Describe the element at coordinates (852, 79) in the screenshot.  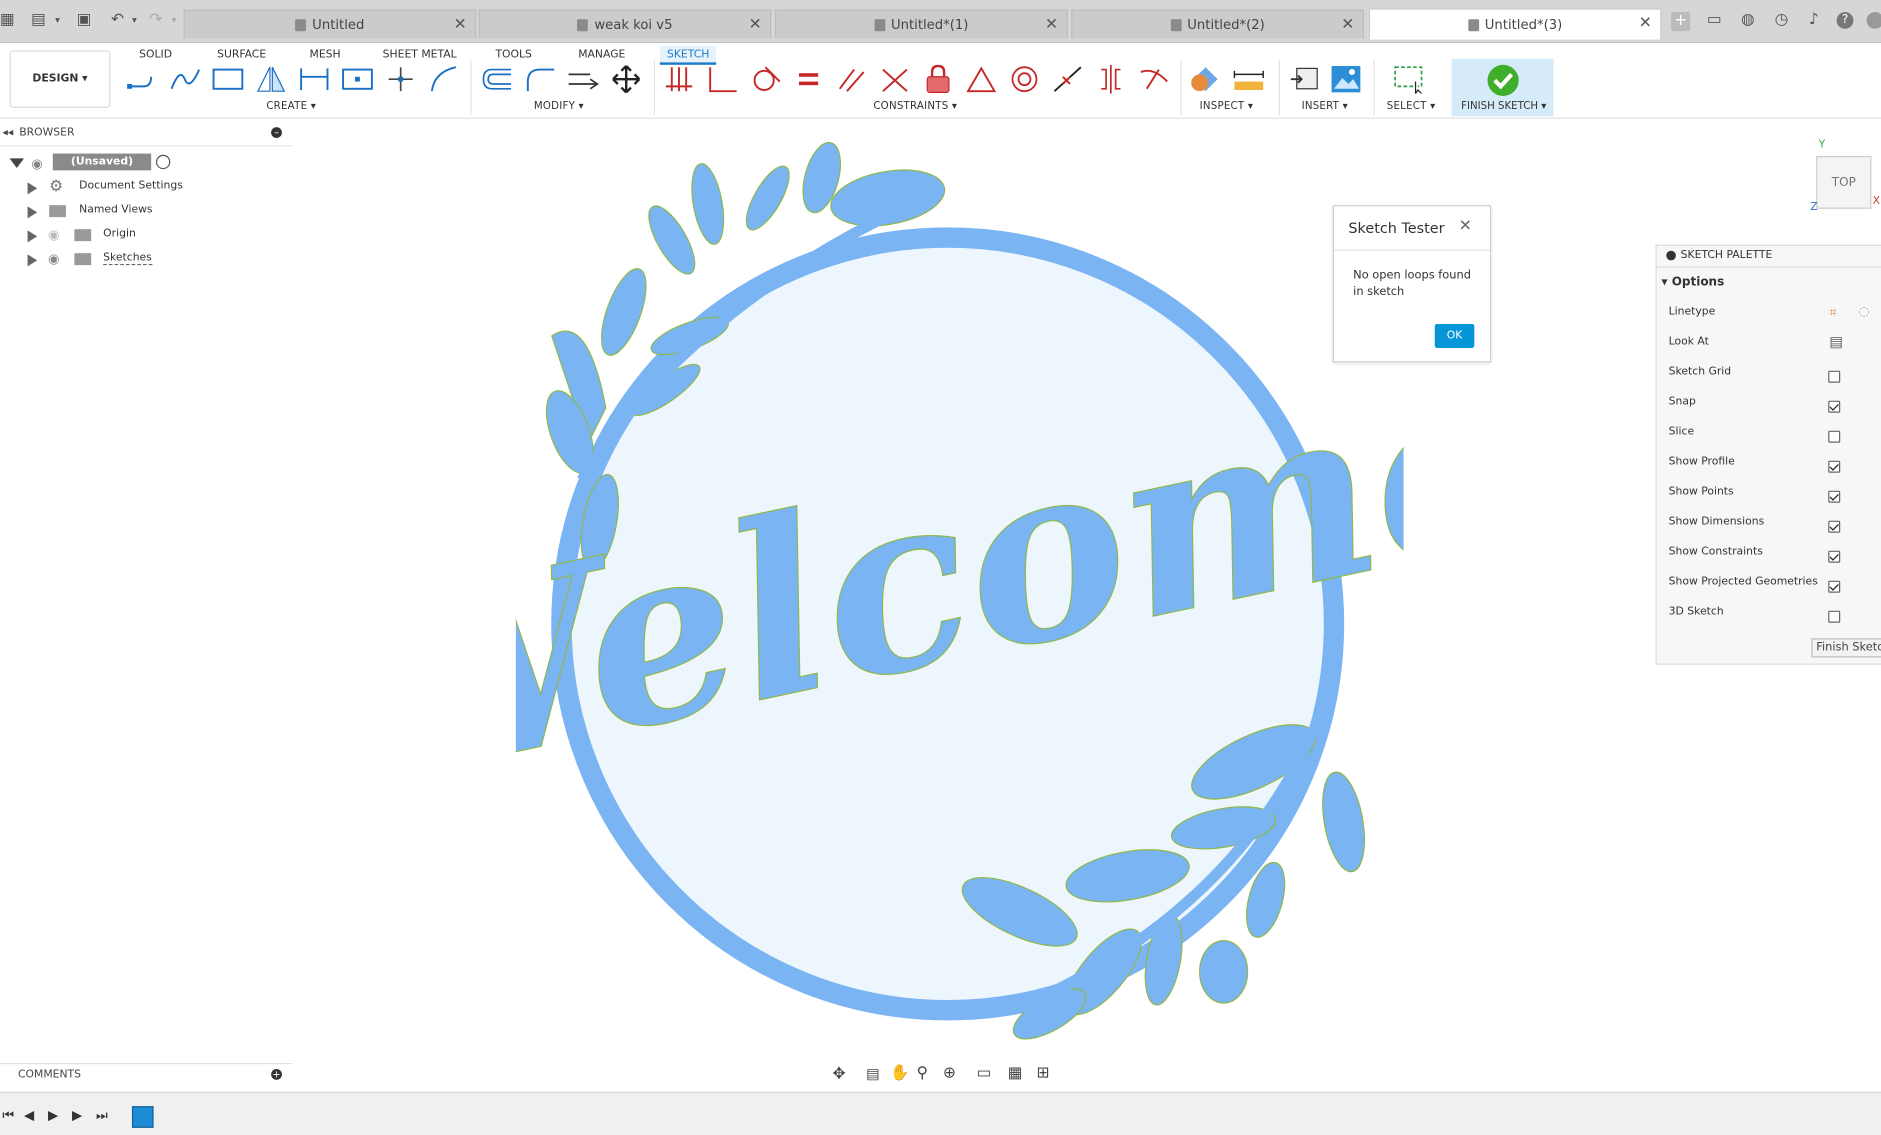
I see `parallel-icon` at that location.